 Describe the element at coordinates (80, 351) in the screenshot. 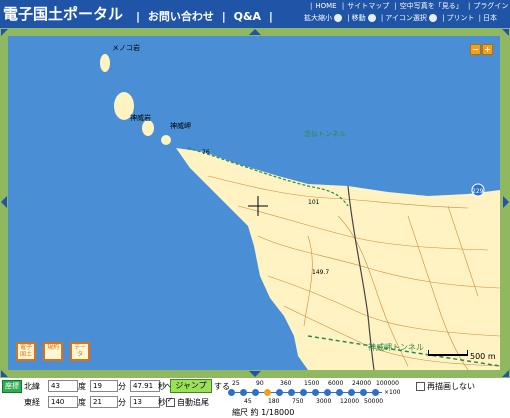

I see `data-button: データ` at that location.